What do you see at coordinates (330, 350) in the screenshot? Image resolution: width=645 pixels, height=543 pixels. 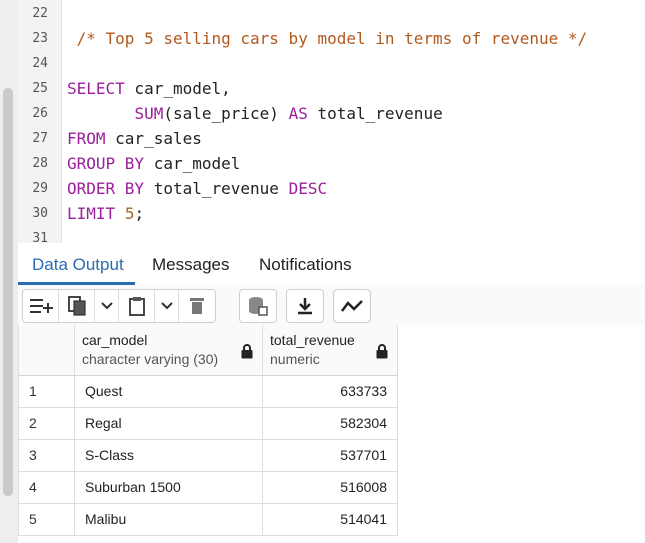 I see `column-header-total-revenue: total_revenue numeric` at bounding box center [330, 350].